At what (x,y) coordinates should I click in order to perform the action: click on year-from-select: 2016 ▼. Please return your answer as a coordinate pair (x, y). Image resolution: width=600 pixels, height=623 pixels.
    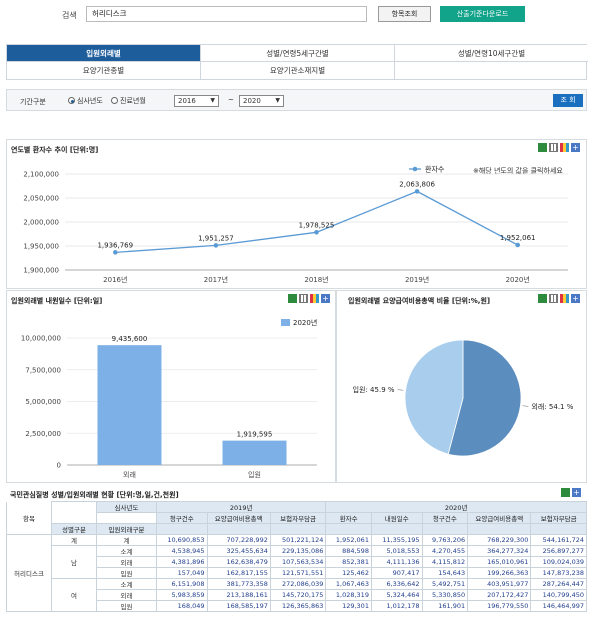
    Looking at the image, I should click on (196, 101).